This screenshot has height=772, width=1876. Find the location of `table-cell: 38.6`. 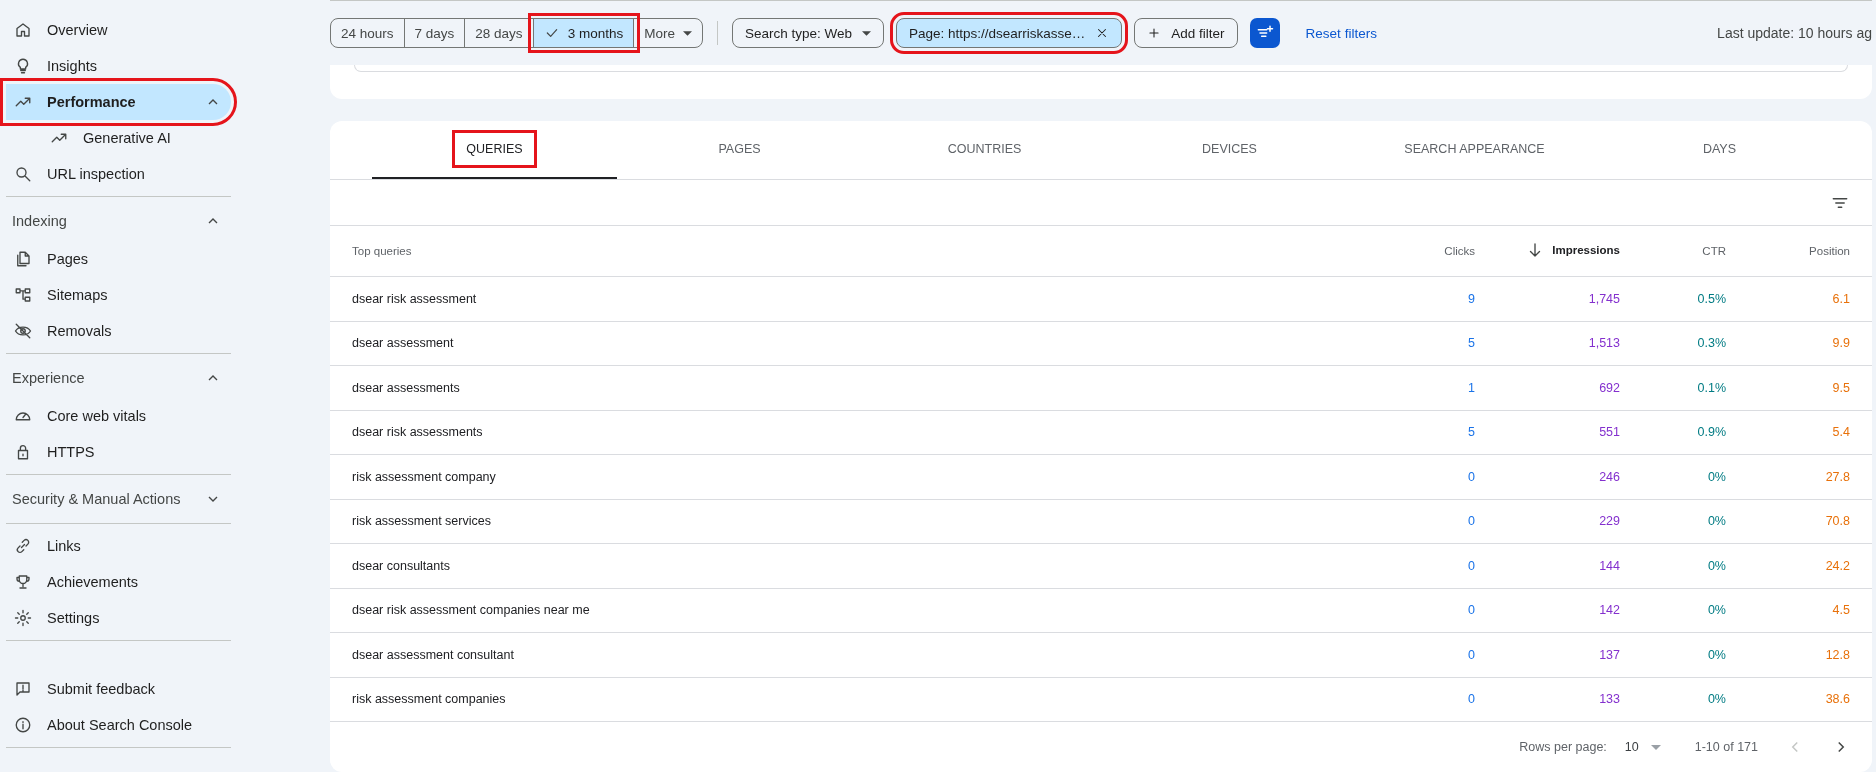

table-cell: 38.6 is located at coordinates (1799, 699).